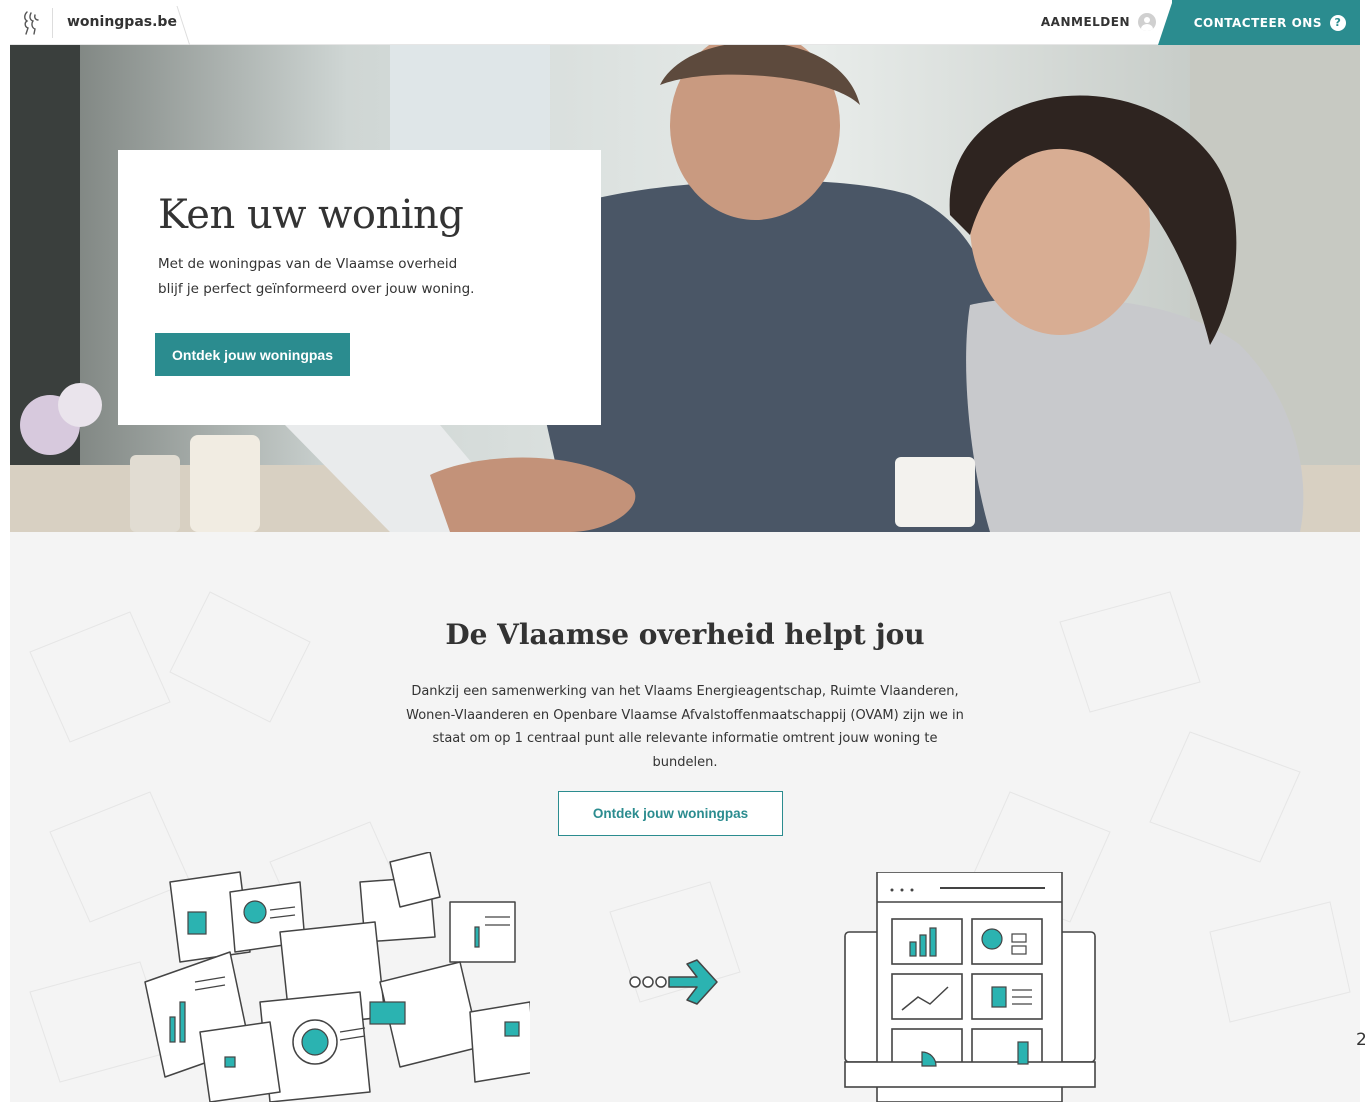  What do you see at coordinates (311, 215) in the screenshot?
I see `hero-title: Ken uw woning` at bounding box center [311, 215].